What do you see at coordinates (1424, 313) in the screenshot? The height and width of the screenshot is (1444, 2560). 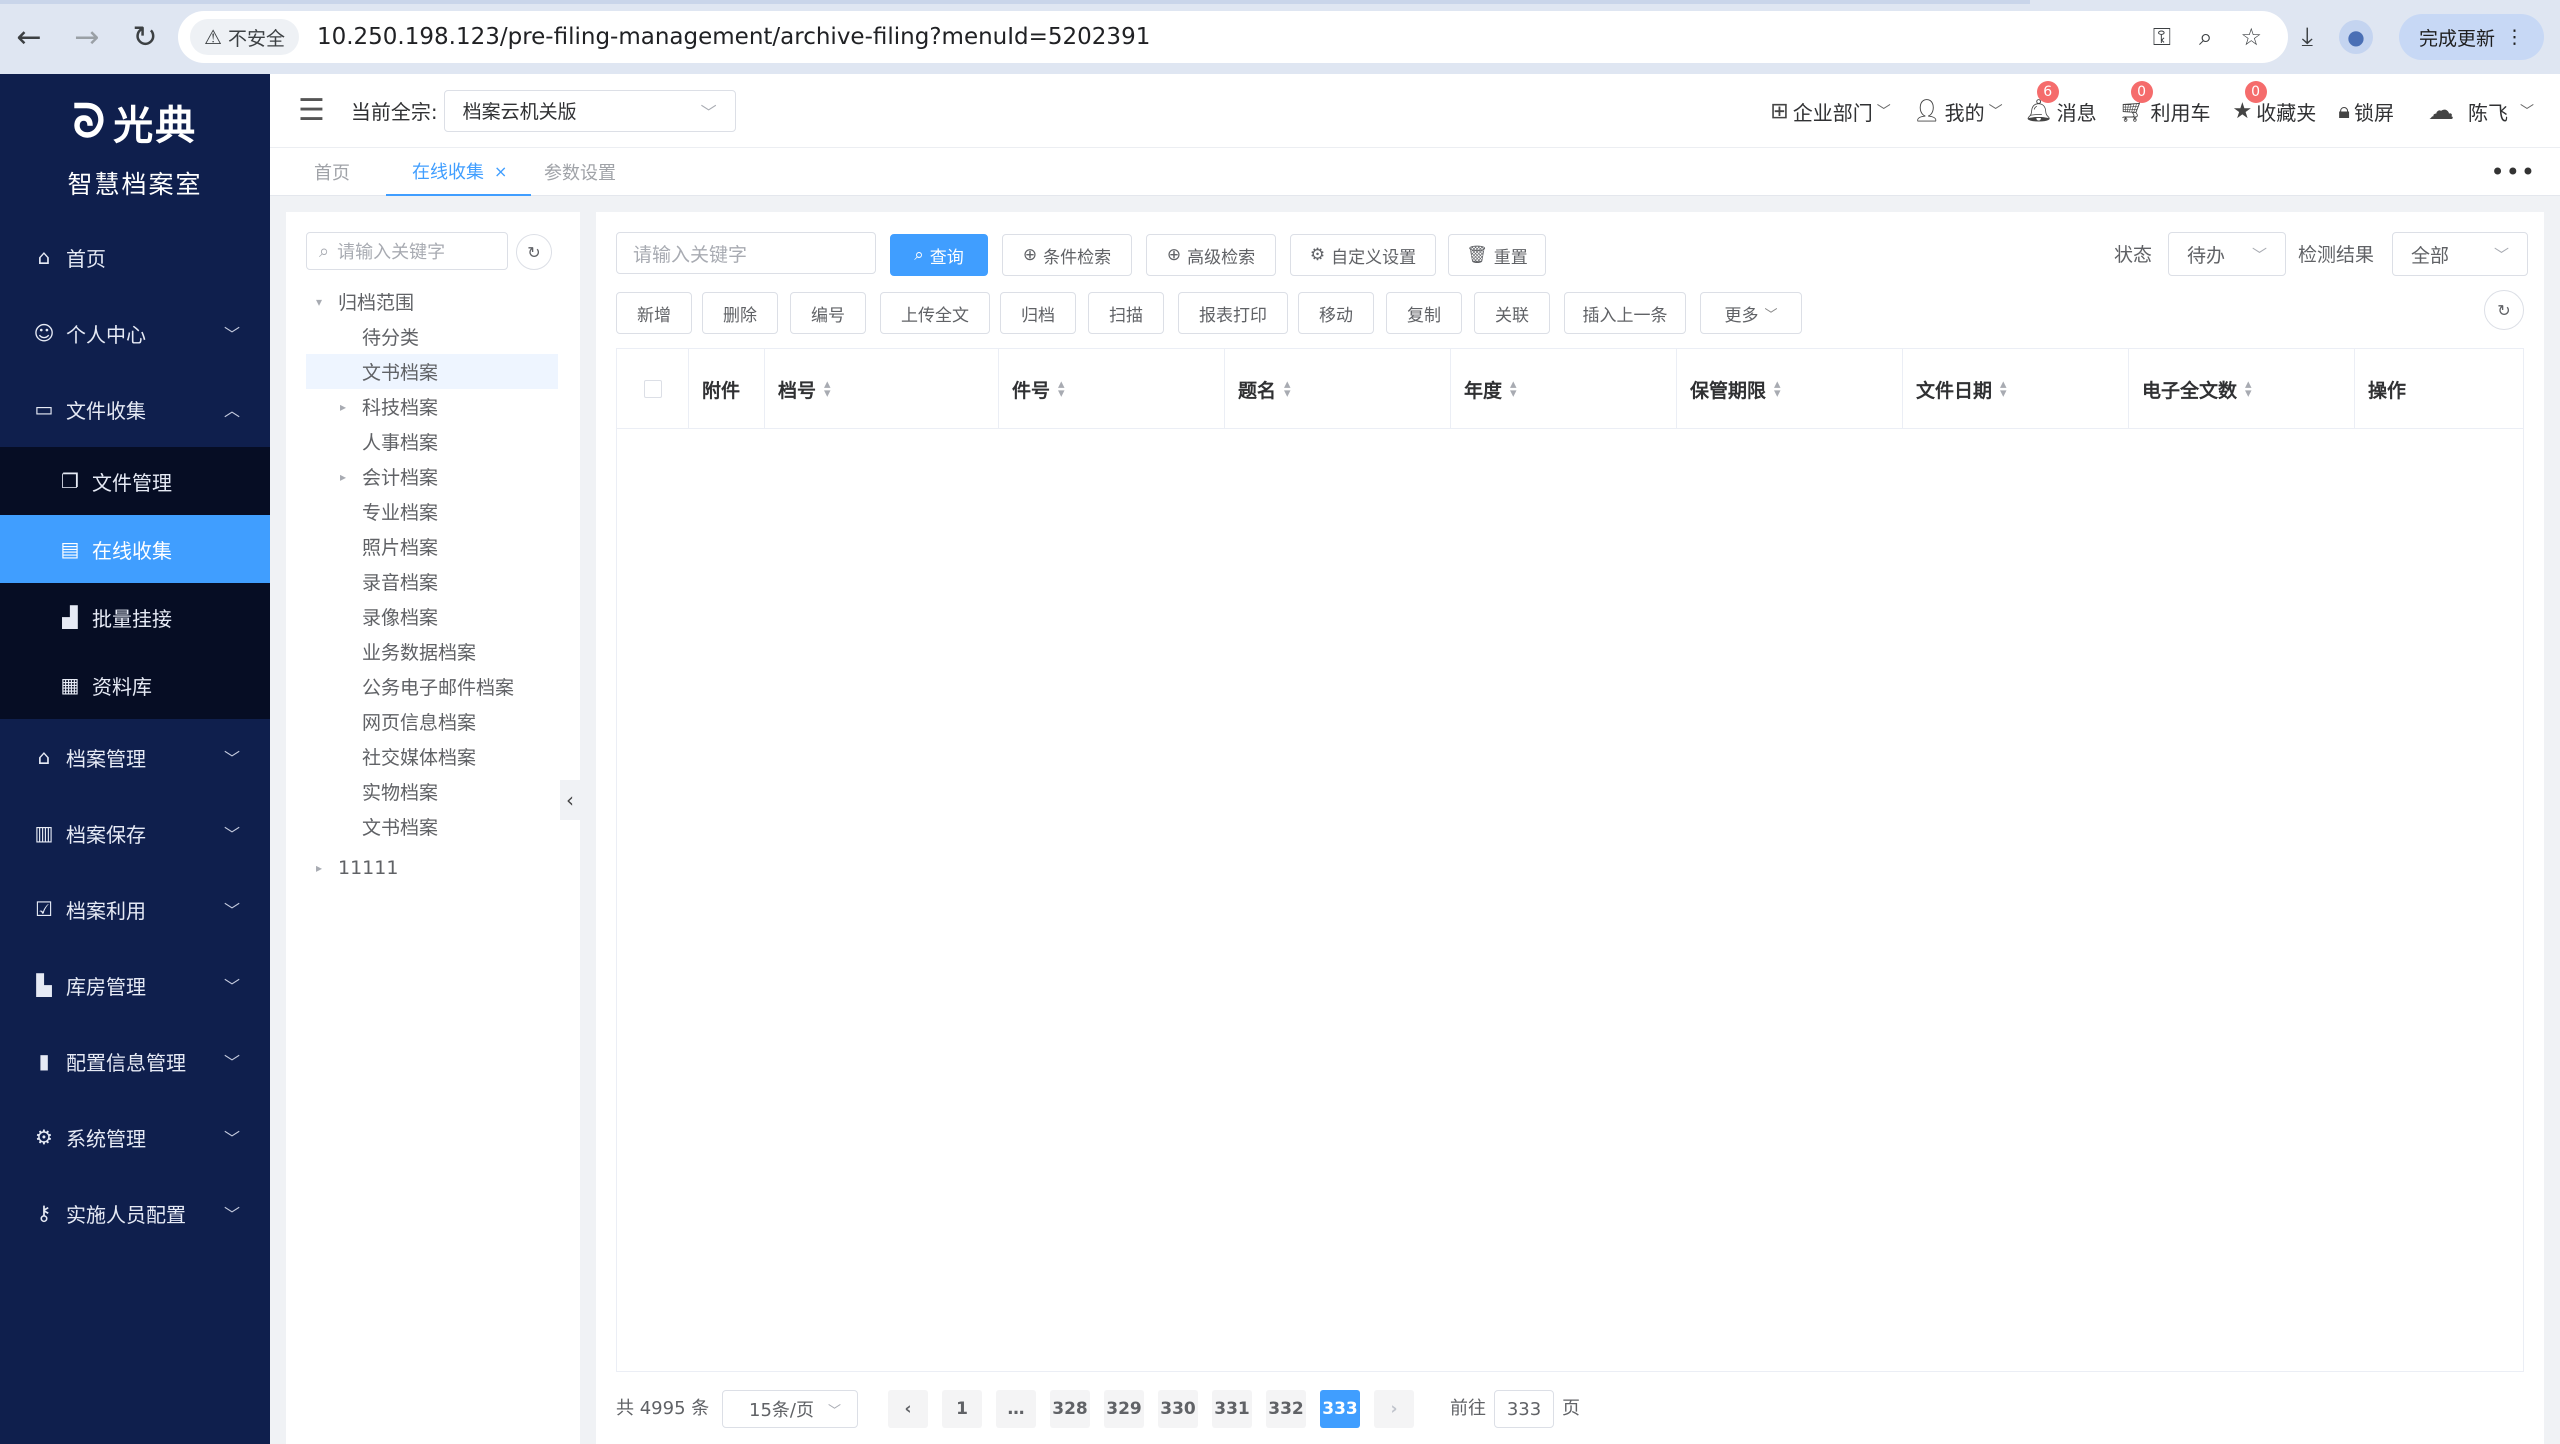 I see `copy-button: 复制` at bounding box center [1424, 313].